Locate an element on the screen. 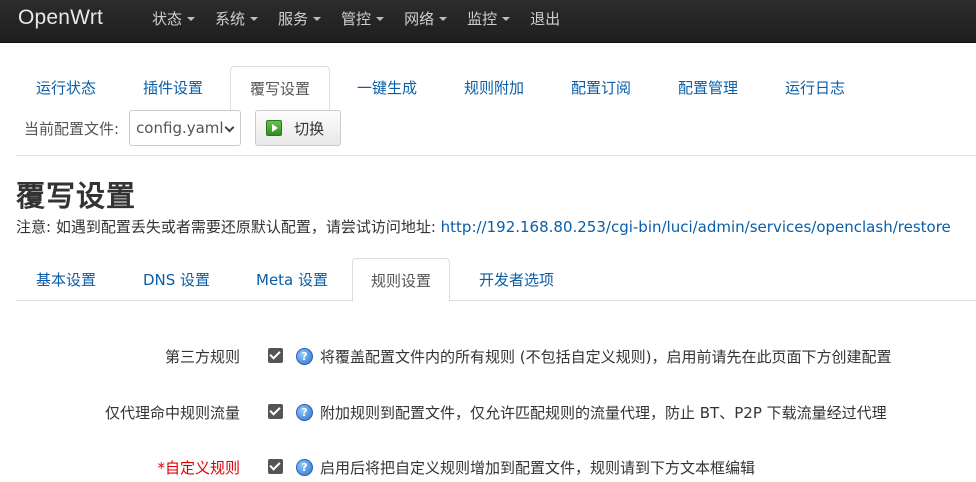 The width and height of the screenshot is (976, 482). third-party-rules-checkbox is located at coordinates (275, 355).